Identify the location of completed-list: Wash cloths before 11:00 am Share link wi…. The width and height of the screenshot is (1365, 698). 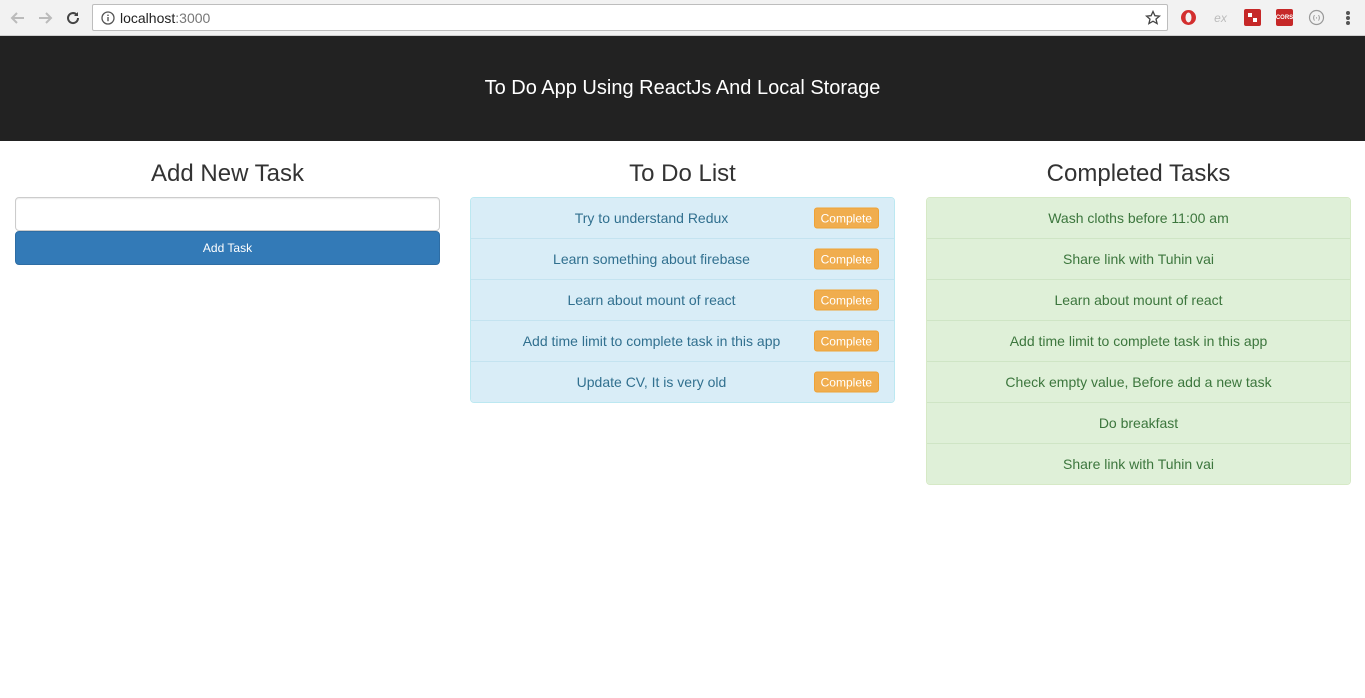
(1138, 341).